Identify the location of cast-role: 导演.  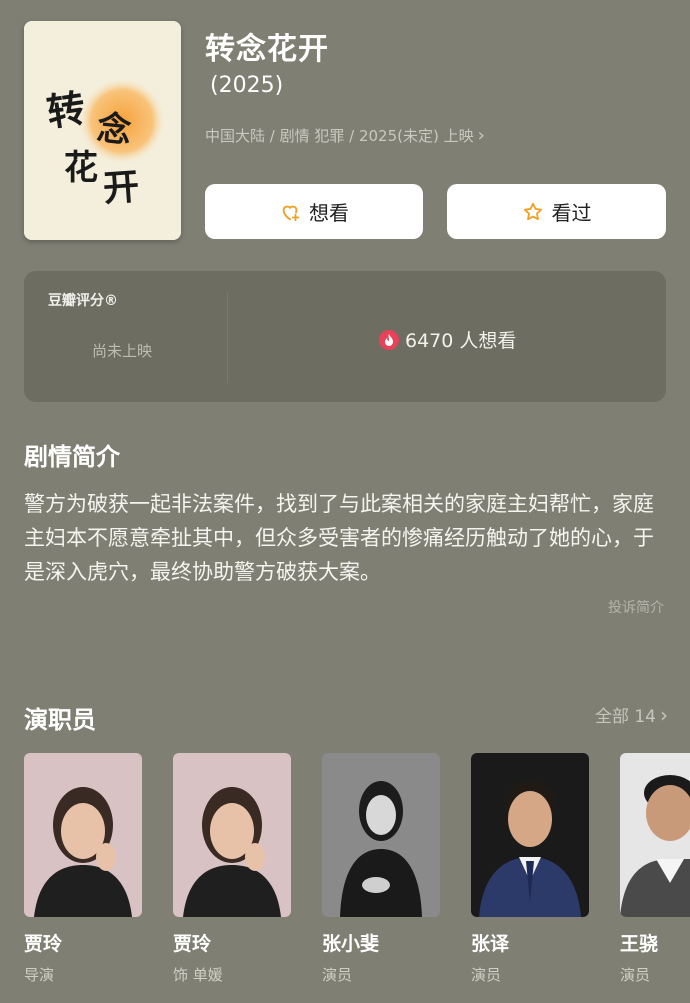
(39, 975).